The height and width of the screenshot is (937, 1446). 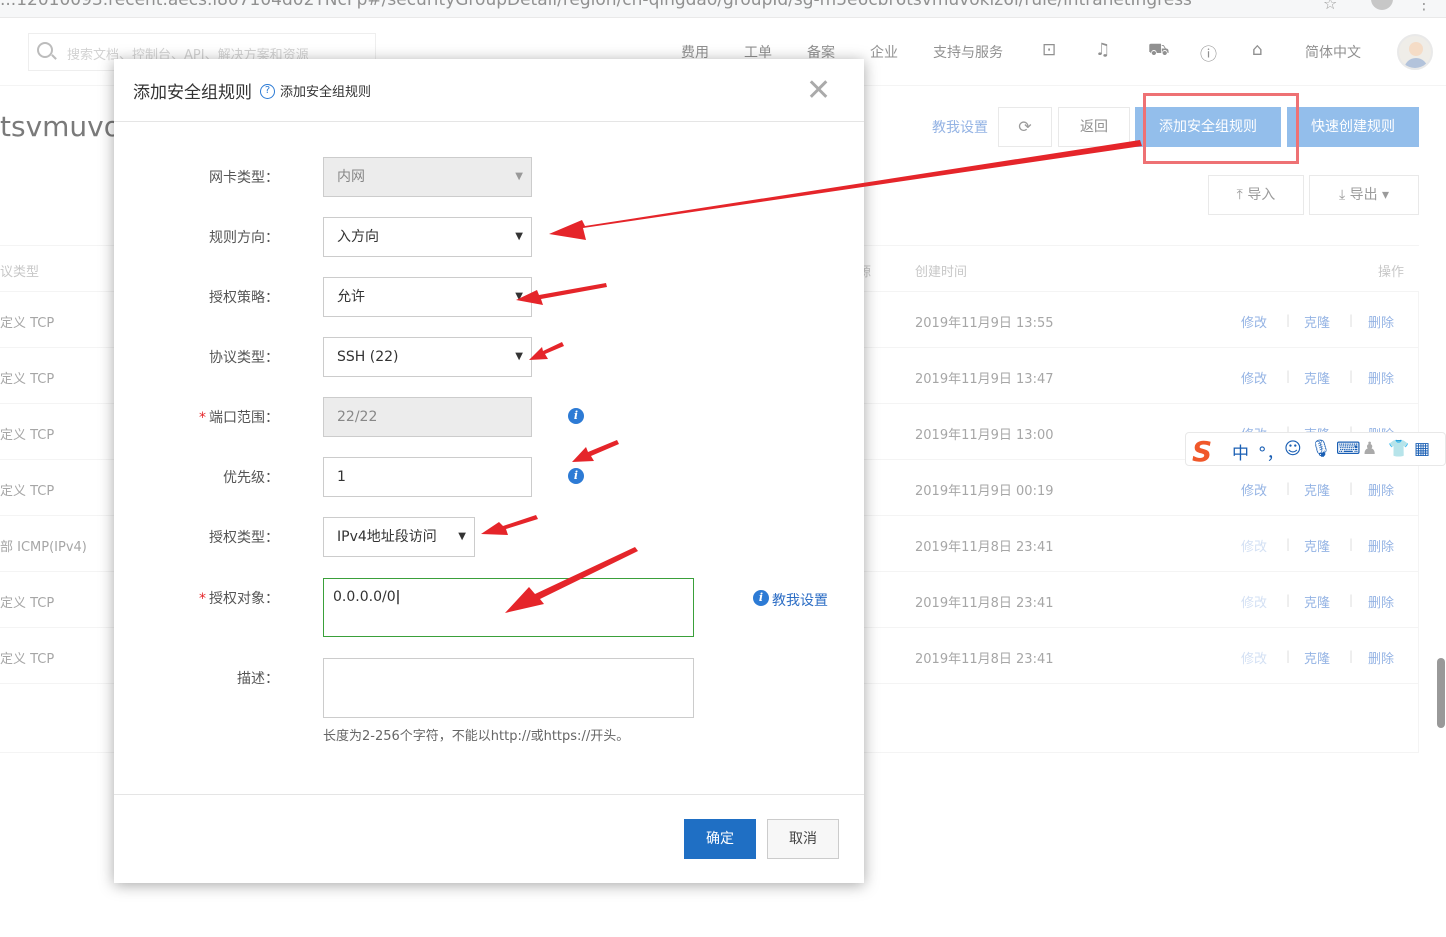 I want to click on confirm-button: 确定, so click(x=720, y=839).